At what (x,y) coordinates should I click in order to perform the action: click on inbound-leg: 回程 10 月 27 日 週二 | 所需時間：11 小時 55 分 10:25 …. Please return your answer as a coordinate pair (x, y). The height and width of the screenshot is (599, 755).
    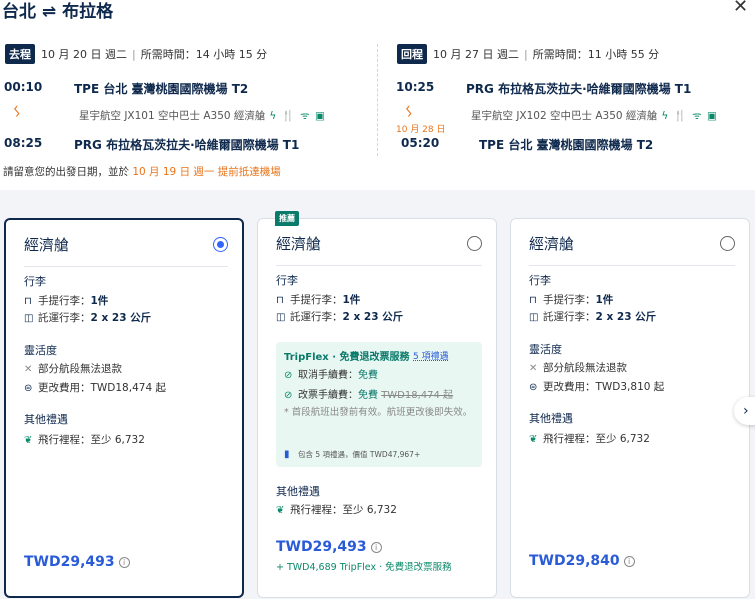
    Looking at the image, I should click on (571, 100).